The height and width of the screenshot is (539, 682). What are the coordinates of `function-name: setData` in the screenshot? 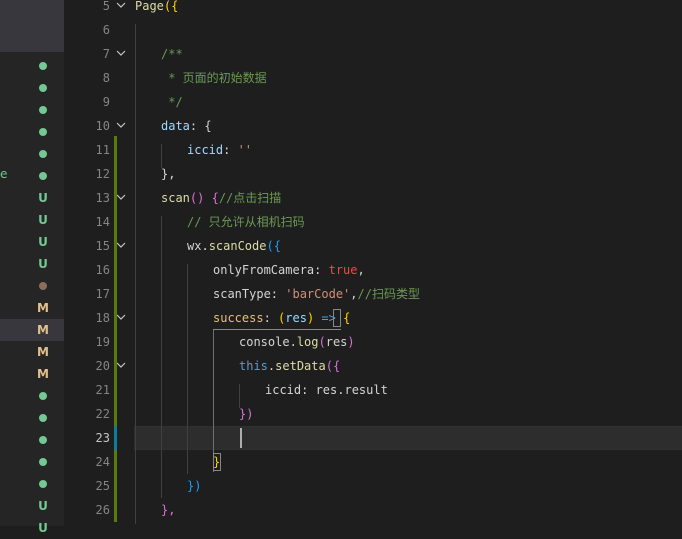 It's located at (300, 366).